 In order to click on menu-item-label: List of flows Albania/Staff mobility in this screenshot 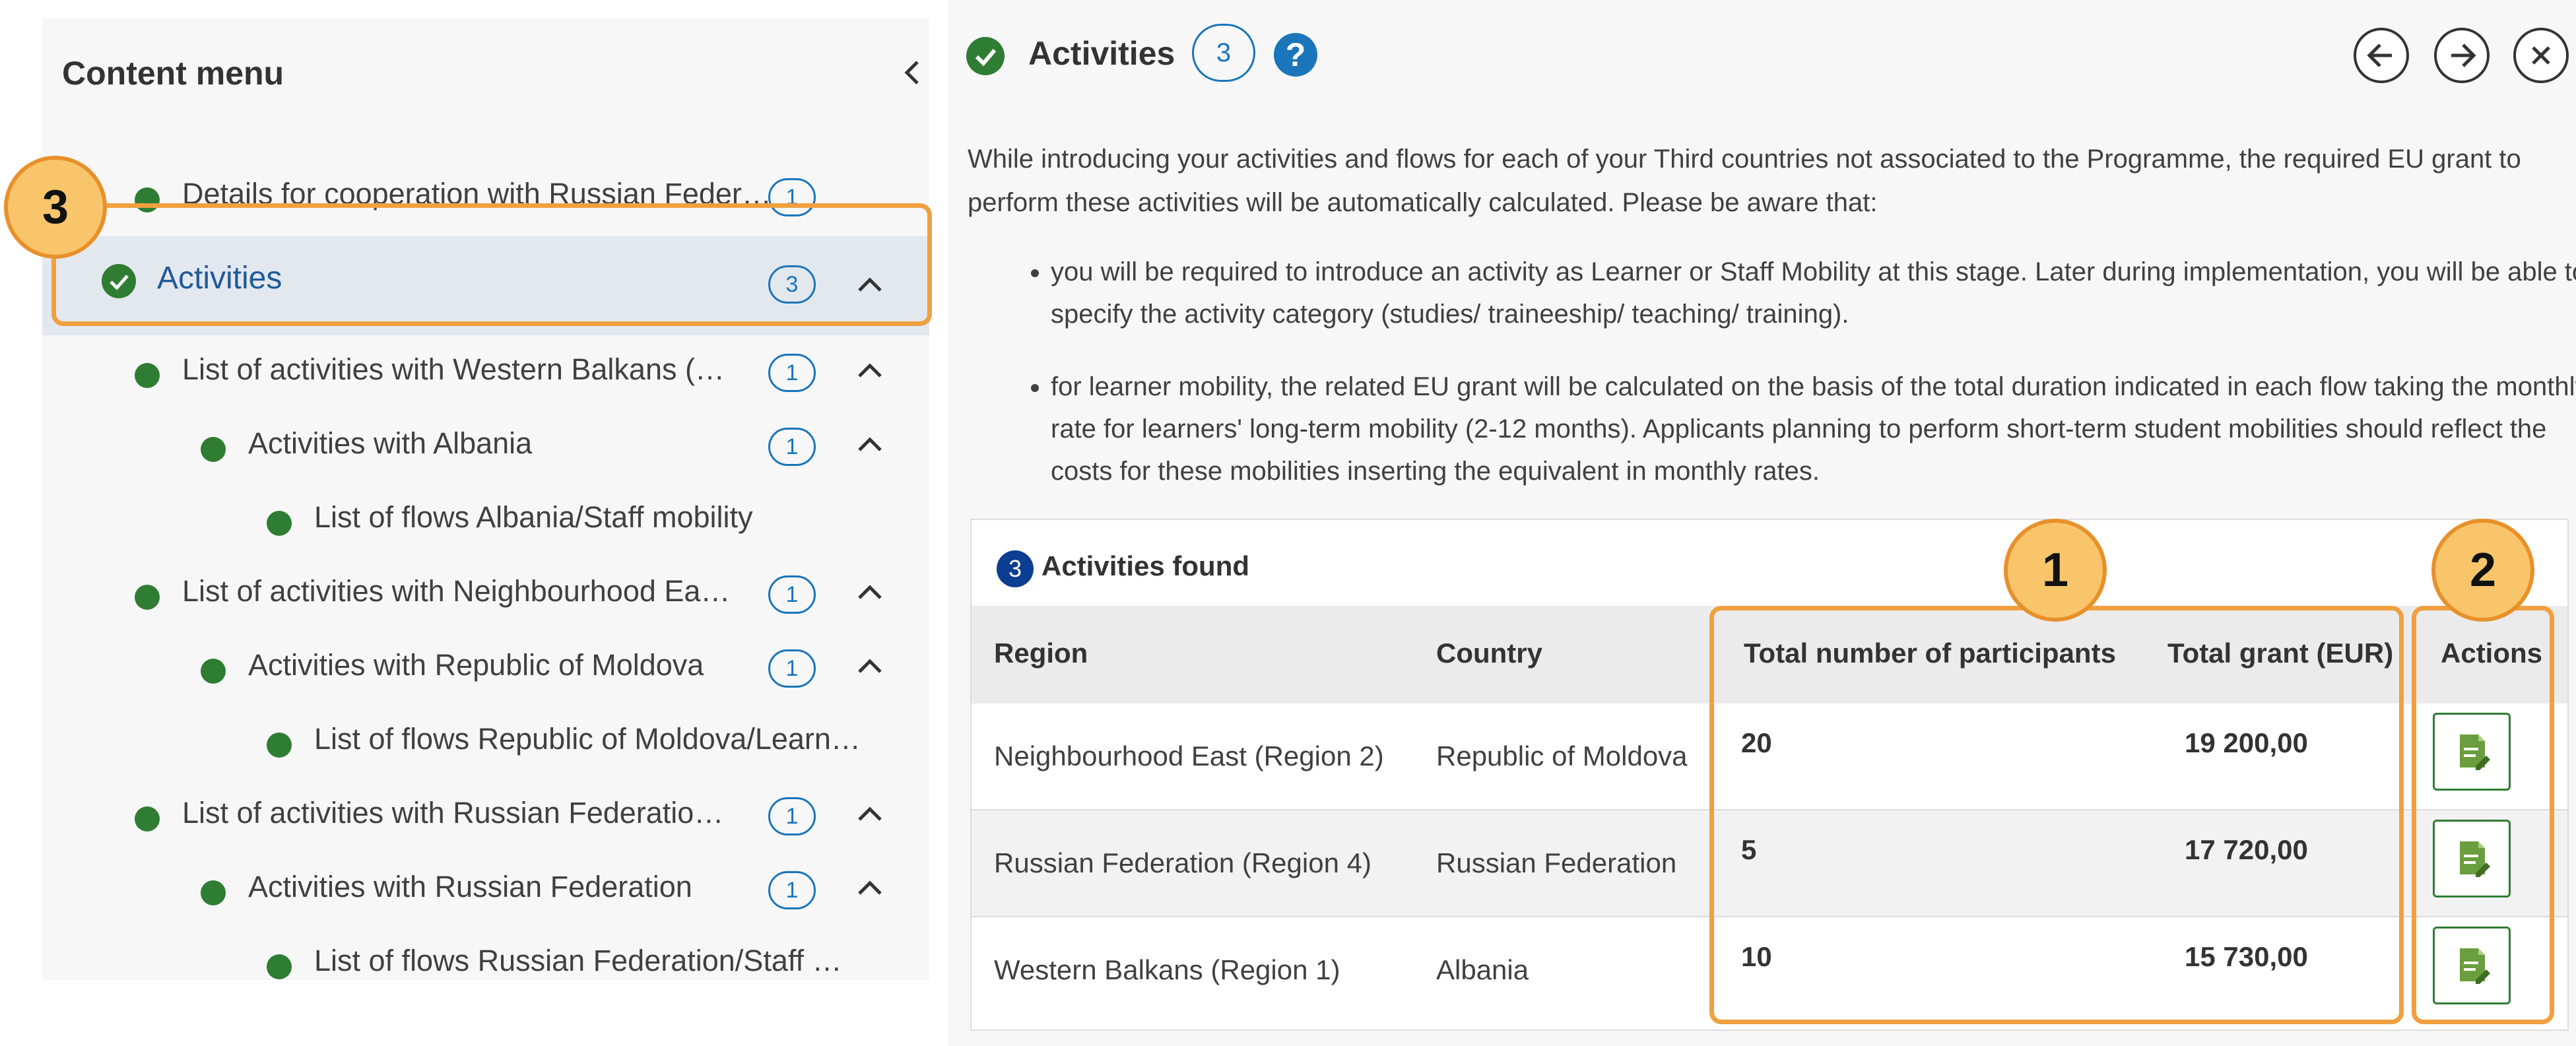, I will do `click(533, 517)`.